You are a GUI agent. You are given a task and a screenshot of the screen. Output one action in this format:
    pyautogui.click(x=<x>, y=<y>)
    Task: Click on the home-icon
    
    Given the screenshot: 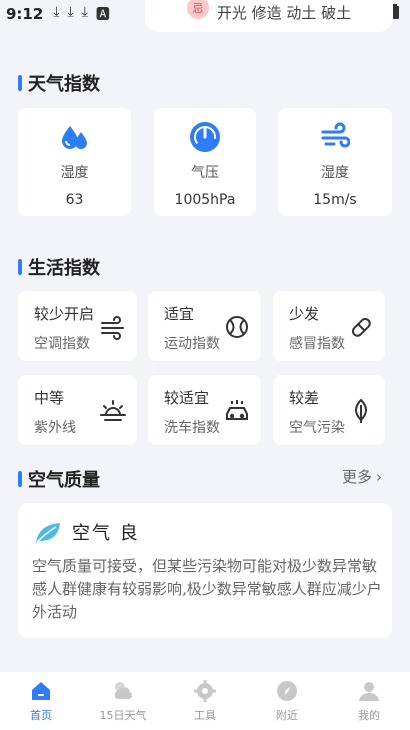 What is the action you would take?
    pyautogui.click(x=41, y=691)
    